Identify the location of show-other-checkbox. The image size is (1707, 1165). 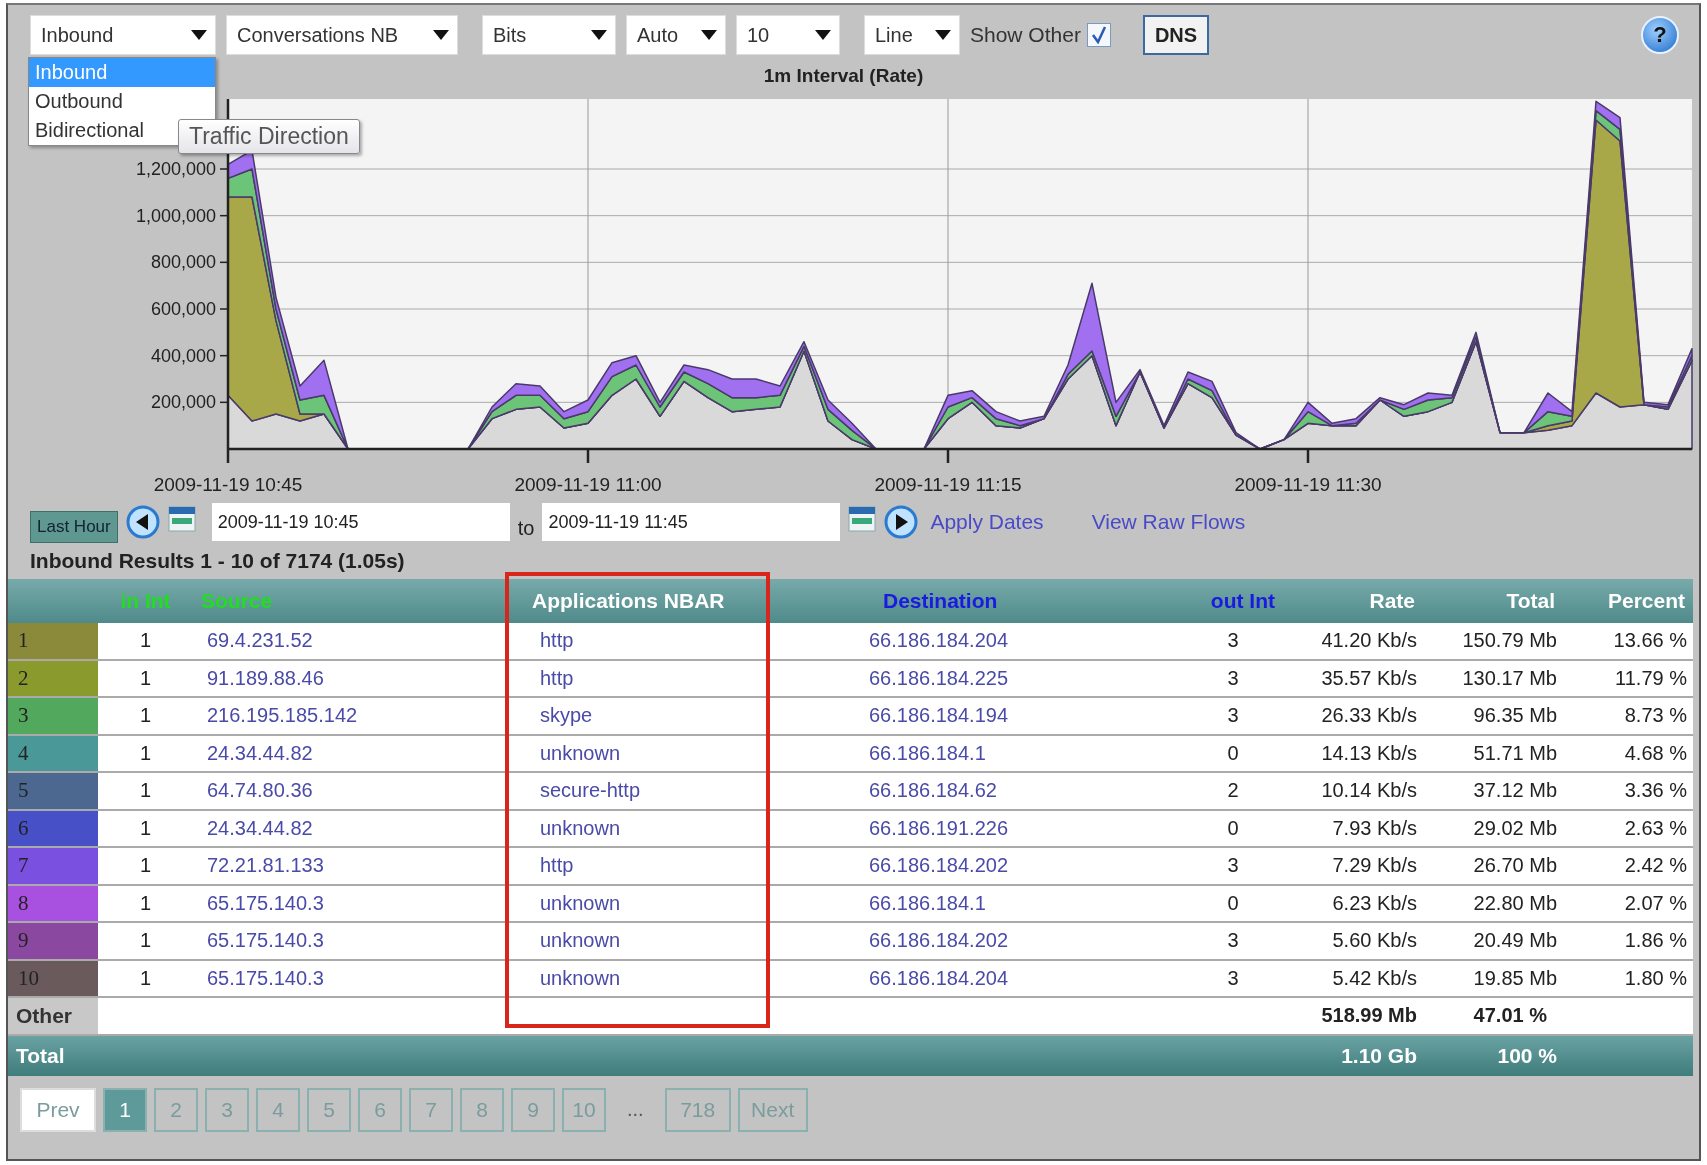
(1098, 35).